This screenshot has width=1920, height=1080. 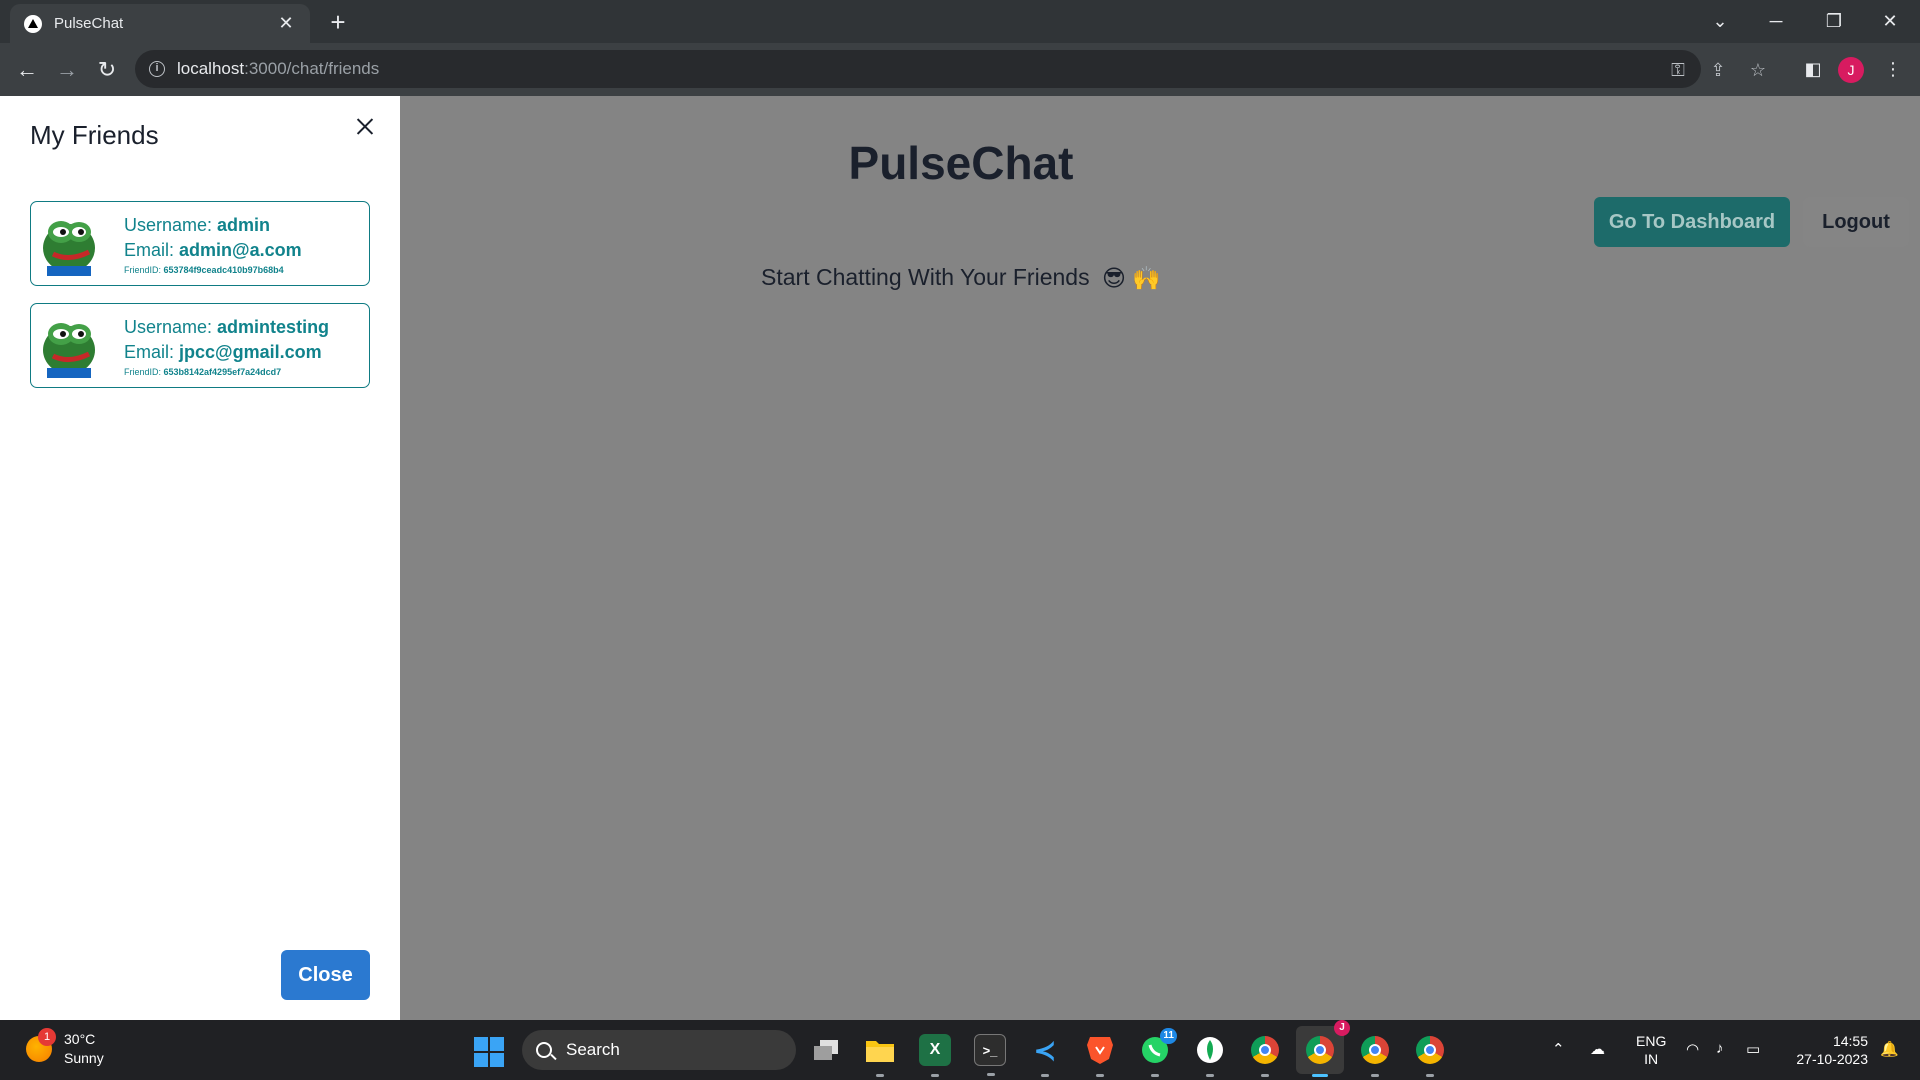 I want to click on site-info-icon: i, so click(x=157, y=69).